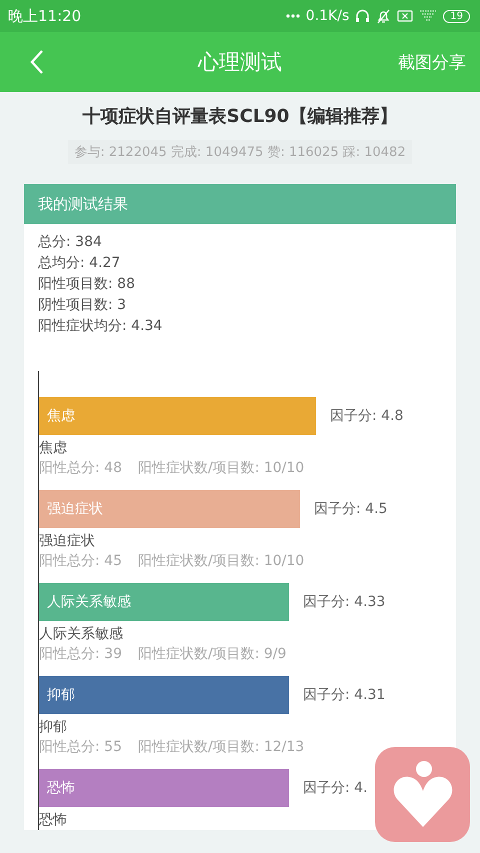  What do you see at coordinates (428, 16) in the screenshot?
I see `wifi-icon` at bounding box center [428, 16].